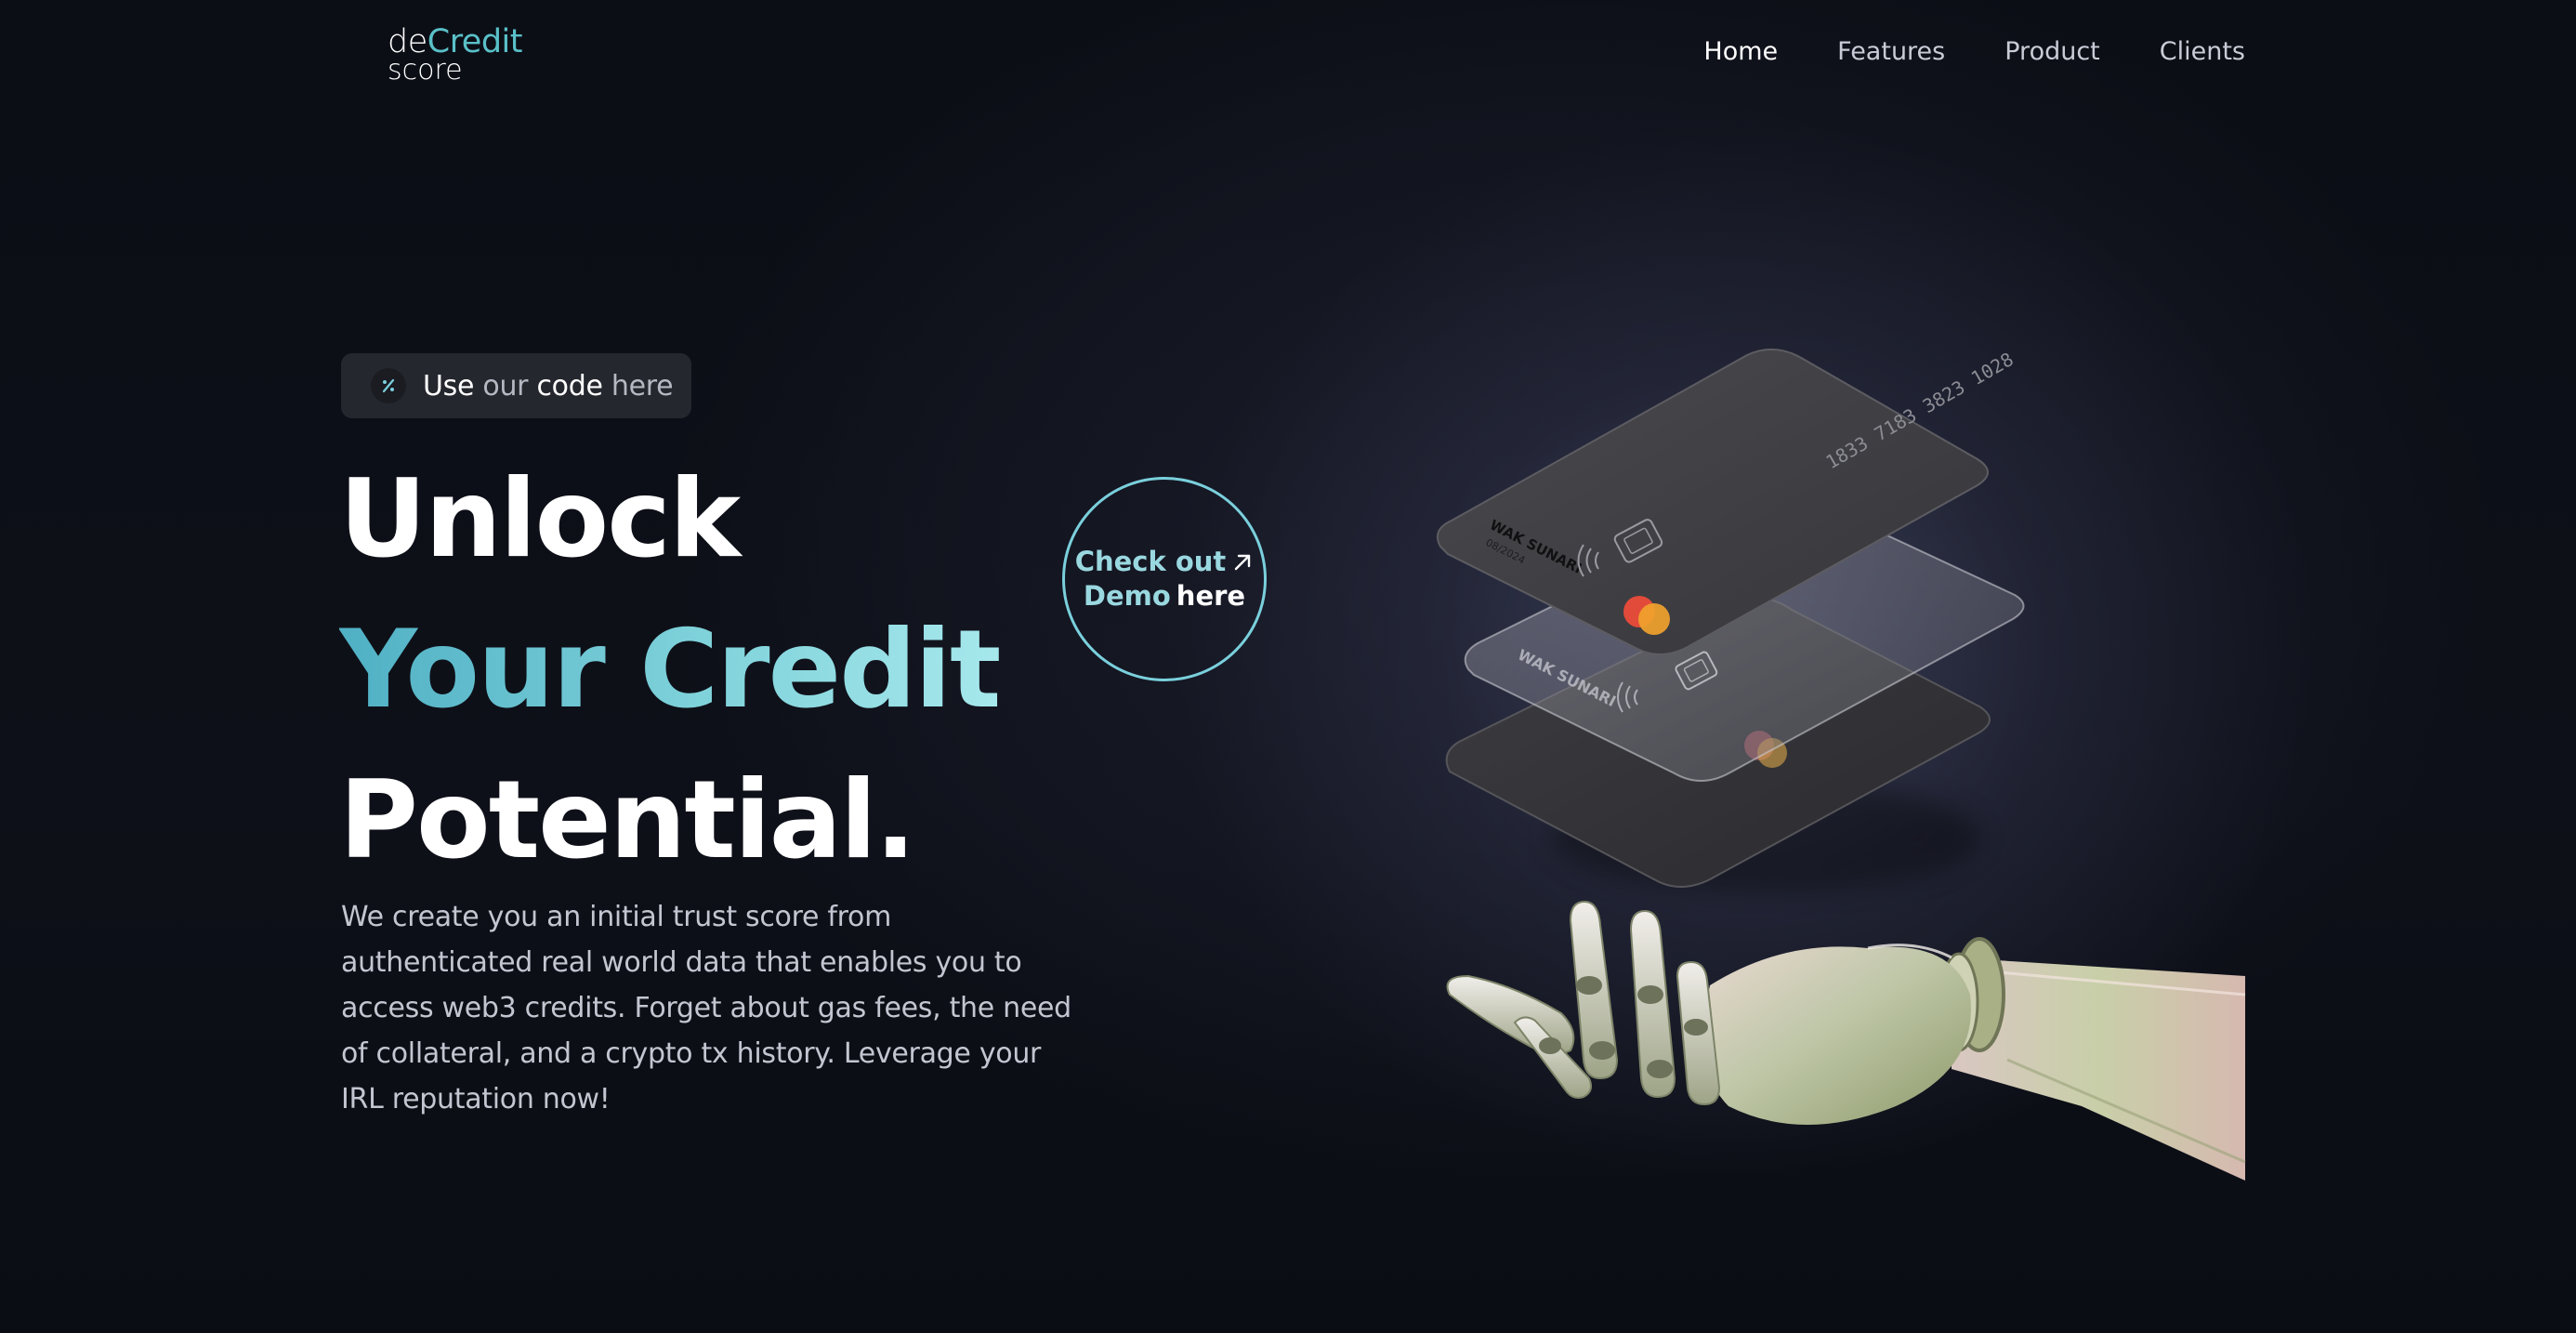 The height and width of the screenshot is (1333, 2576). What do you see at coordinates (1127, 596) in the screenshot?
I see `demo-label-demo: Demo` at bounding box center [1127, 596].